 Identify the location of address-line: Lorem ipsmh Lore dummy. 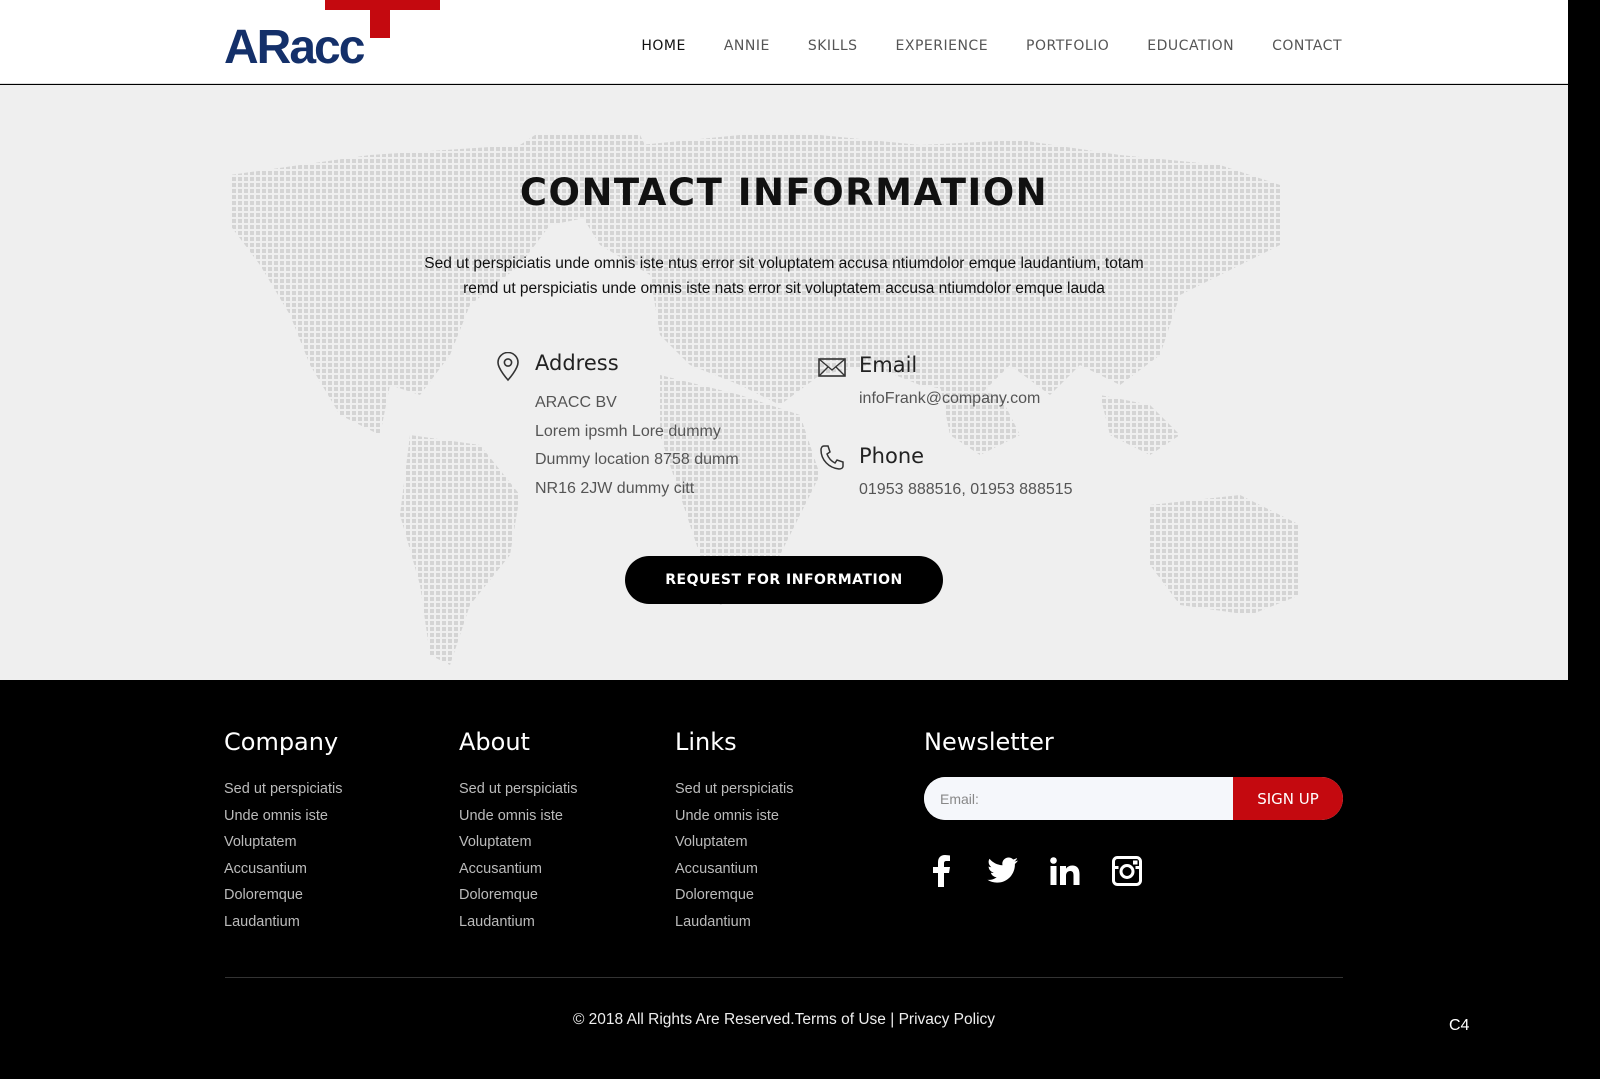
(628, 431).